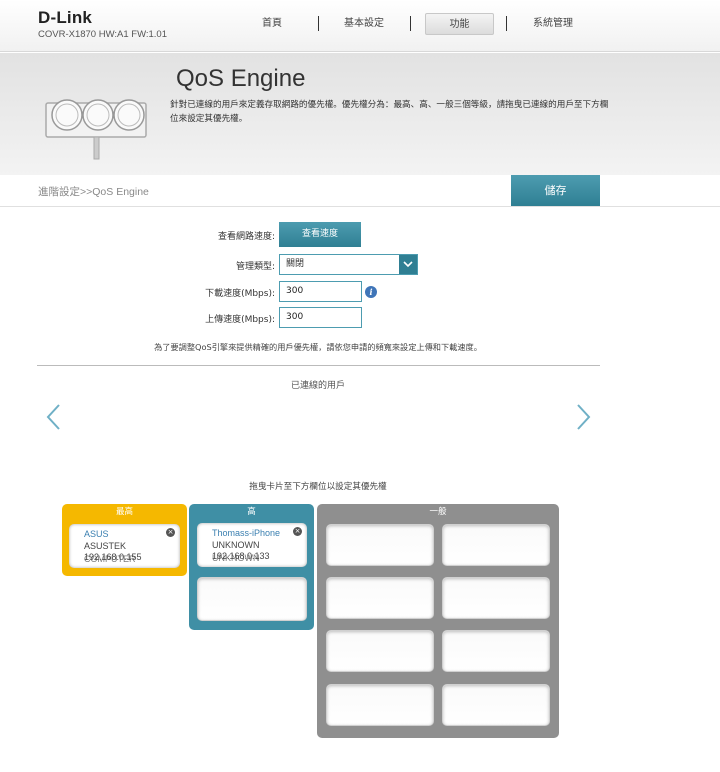  I want to click on download-speed-label: 下載速度(Mbps):, so click(240, 294).